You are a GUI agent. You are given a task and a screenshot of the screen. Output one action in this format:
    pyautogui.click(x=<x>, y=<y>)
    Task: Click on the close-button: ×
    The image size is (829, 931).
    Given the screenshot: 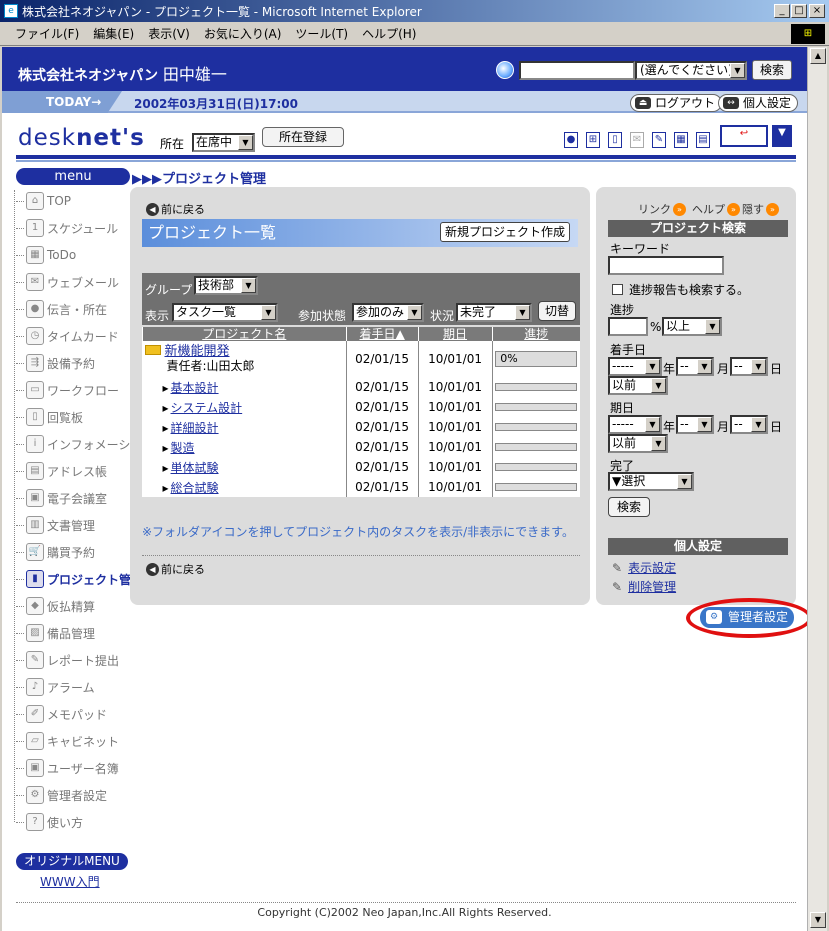 What is the action you would take?
    pyautogui.click(x=817, y=11)
    